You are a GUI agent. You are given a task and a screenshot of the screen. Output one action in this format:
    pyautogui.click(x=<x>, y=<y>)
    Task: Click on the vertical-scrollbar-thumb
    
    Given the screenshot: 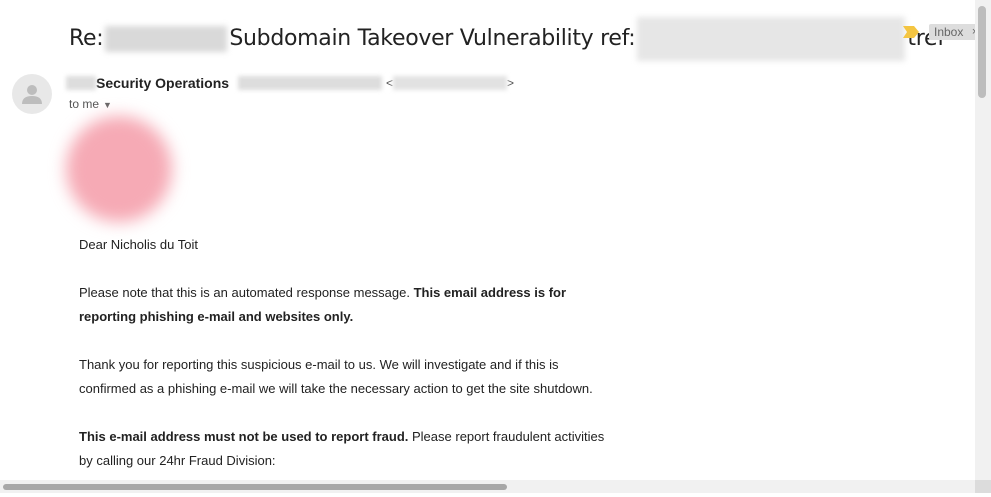 What is the action you would take?
    pyautogui.click(x=982, y=52)
    